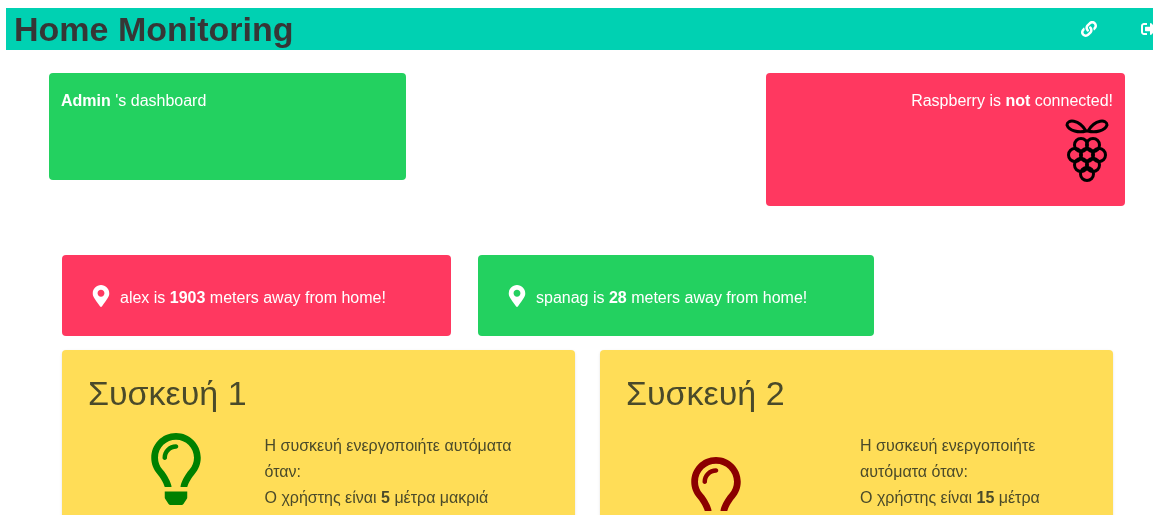 This screenshot has height=515, width=1153. Describe the element at coordinates (672, 297) in the screenshot. I see `distance-text: spanag is 28 meters away from home!` at that location.